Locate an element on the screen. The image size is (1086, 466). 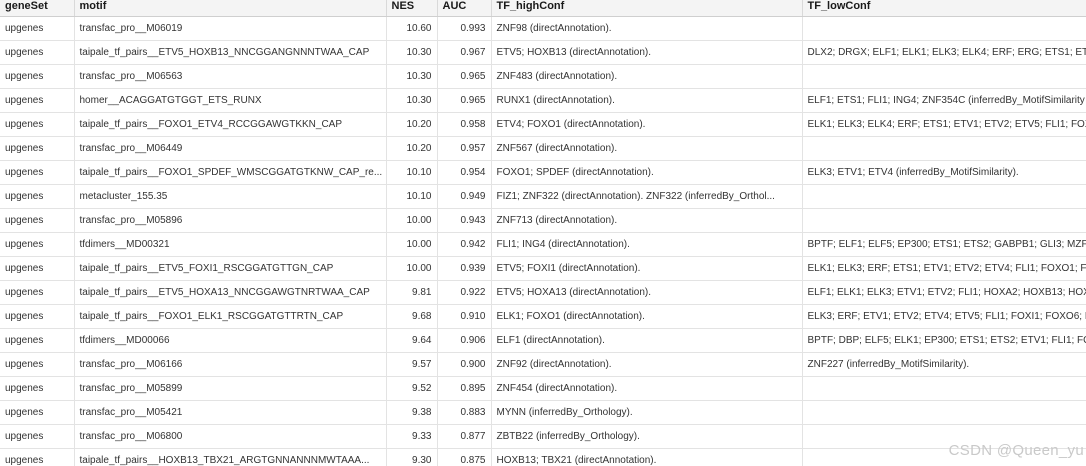
column-header-tf-highconf: TF_highConf is located at coordinates (647, 8).